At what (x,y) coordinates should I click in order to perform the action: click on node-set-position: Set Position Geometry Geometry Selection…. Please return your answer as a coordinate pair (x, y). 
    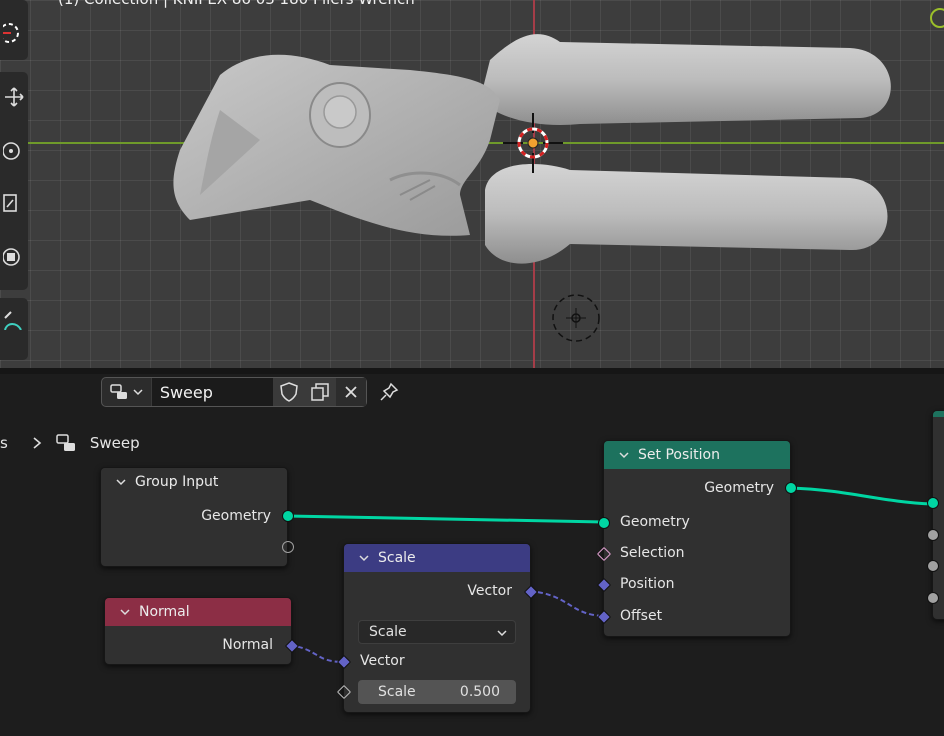
    Looking at the image, I should click on (696, 538).